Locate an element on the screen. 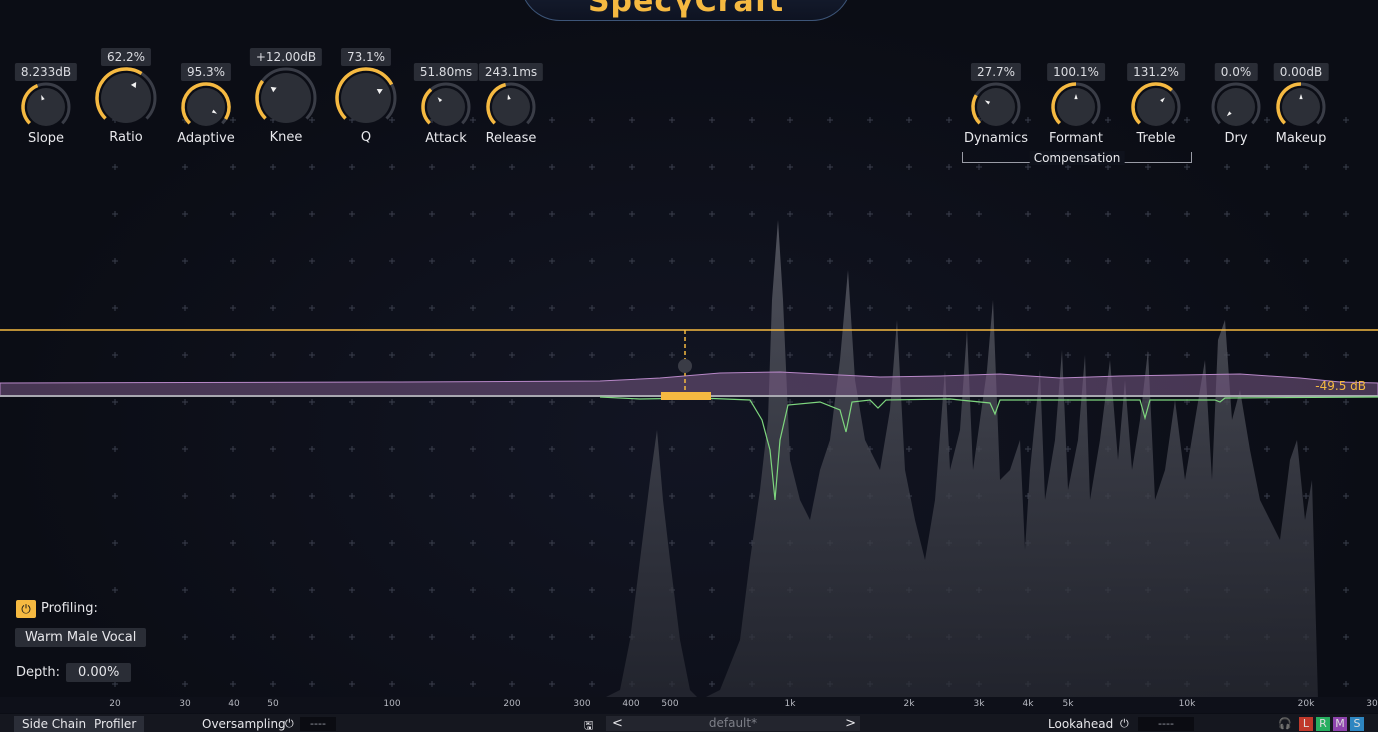  slope-value: 8.233dB is located at coordinates (46, 72).